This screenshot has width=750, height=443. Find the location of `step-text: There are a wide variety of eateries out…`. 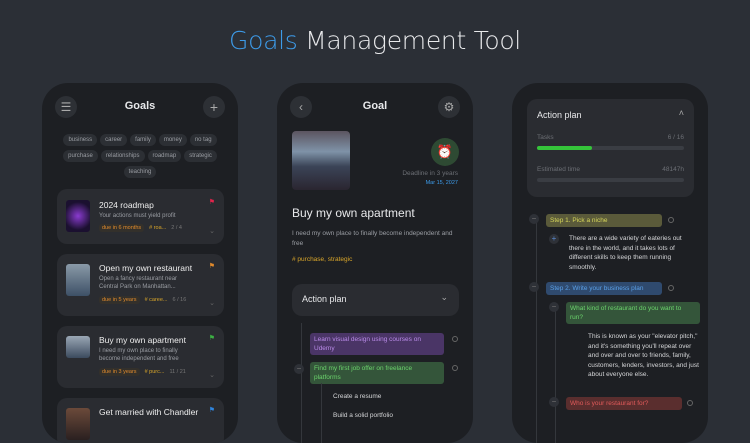

step-text: There are a wide variety of eateries out… is located at coordinates (625, 253).